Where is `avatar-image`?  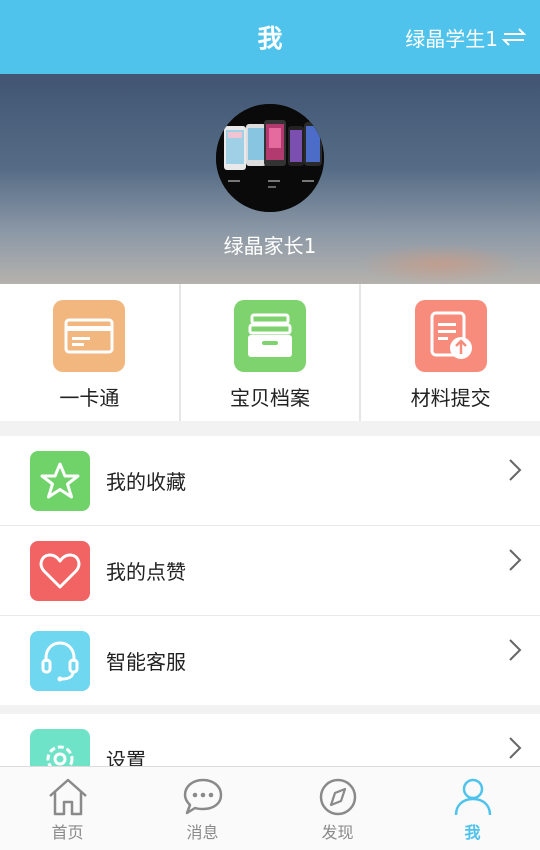 avatar-image is located at coordinates (270, 158).